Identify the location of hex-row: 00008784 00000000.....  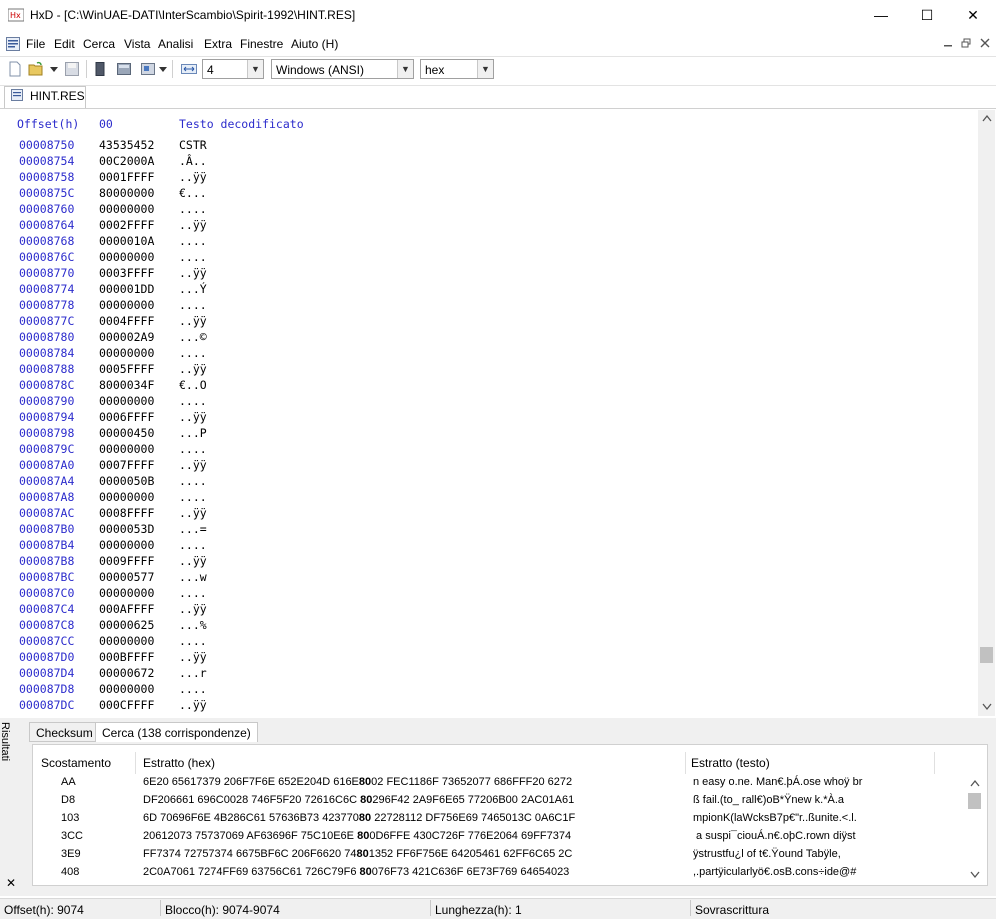
(200, 354).